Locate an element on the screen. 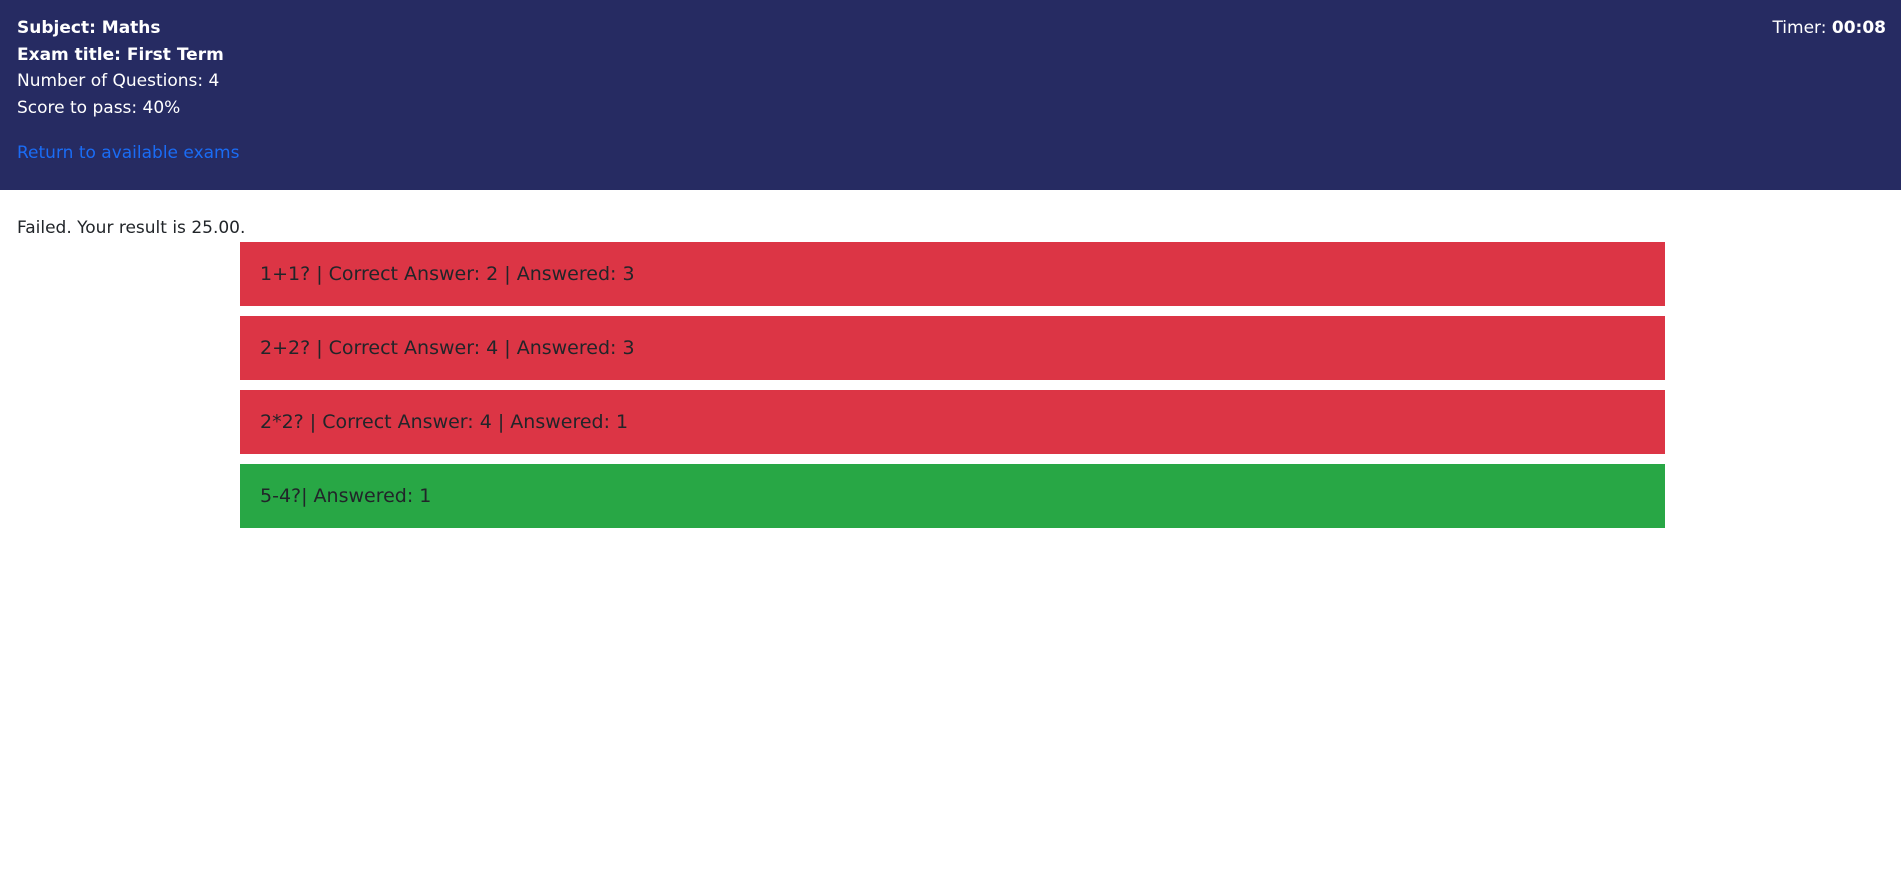 This screenshot has height=882, width=1901. return-to-exams-link: Return to available exams is located at coordinates (128, 153).